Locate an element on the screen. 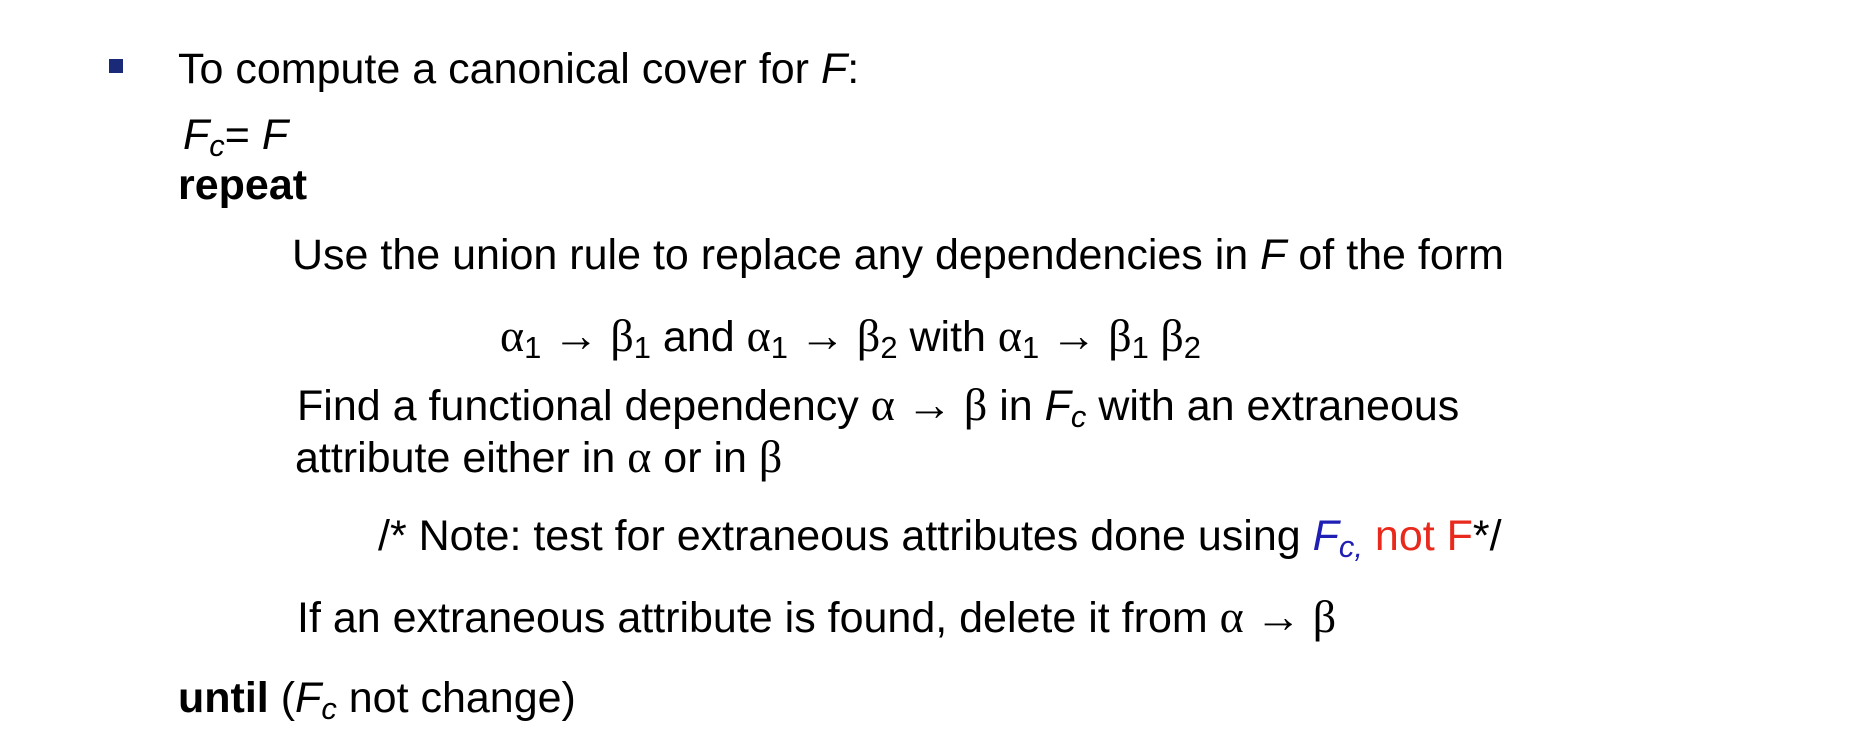 The width and height of the screenshot is (1864, 742). alpha-2-sub: 1 is located at coordinates (779, 347).